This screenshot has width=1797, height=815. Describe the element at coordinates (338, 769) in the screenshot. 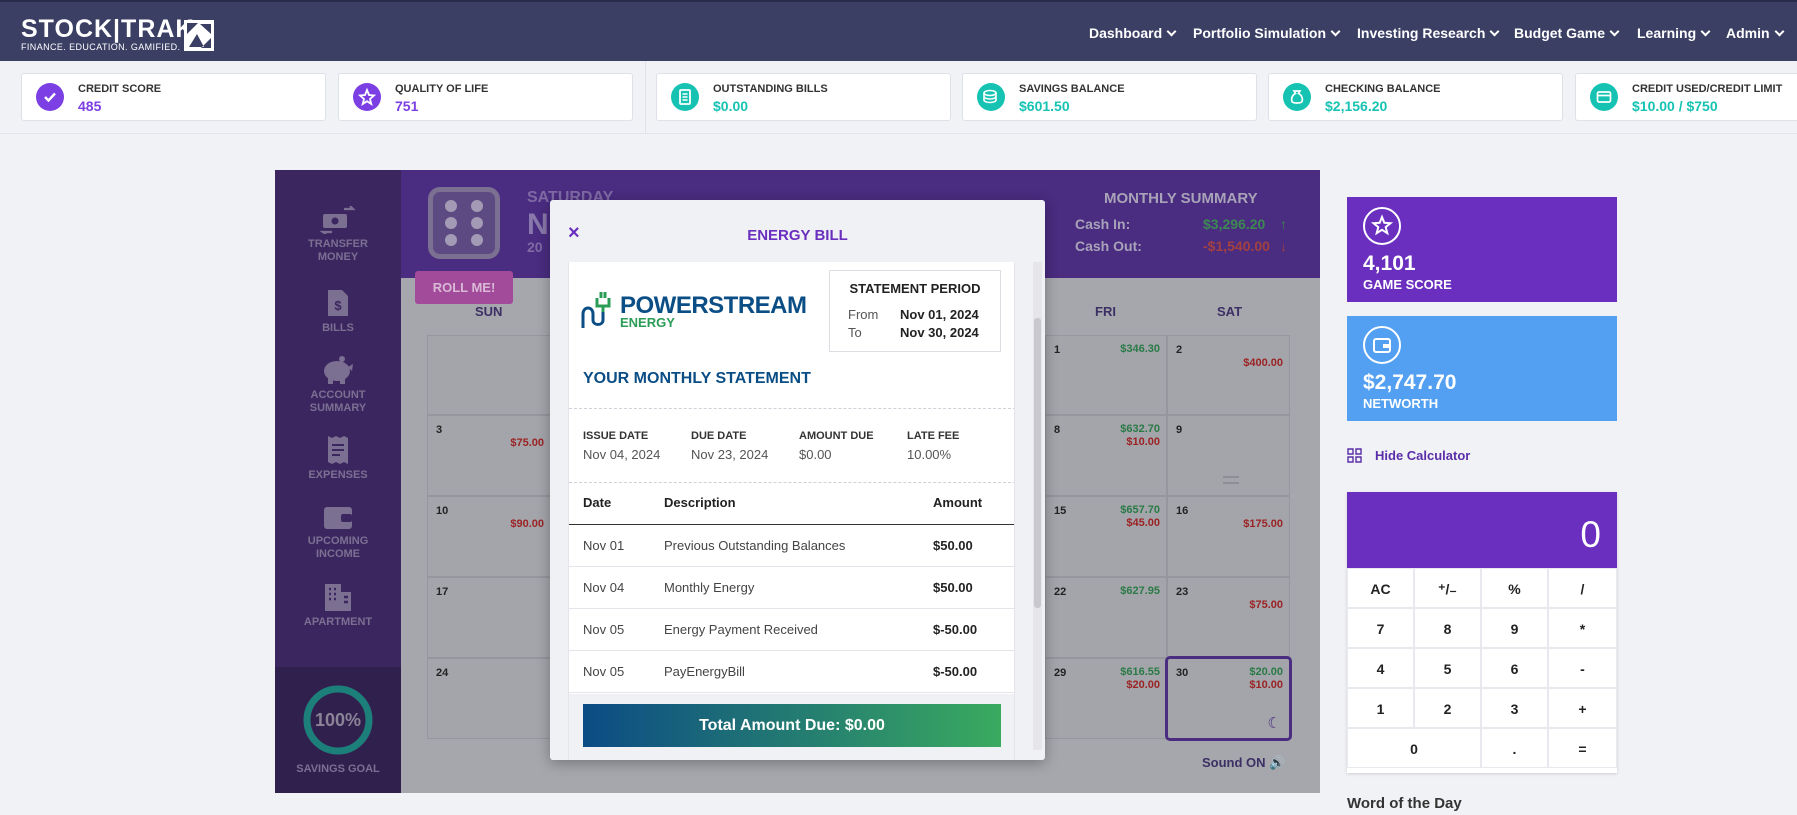

I see `savings-goal-label: SAVINGS GOAL` at that location.